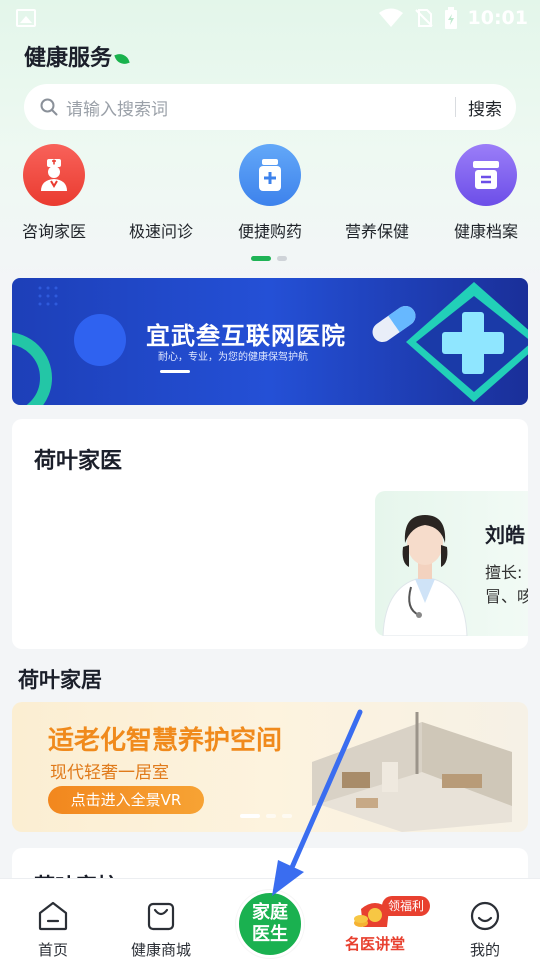  I want to click on search-input: 请输入搜索词, so click(260, 107).